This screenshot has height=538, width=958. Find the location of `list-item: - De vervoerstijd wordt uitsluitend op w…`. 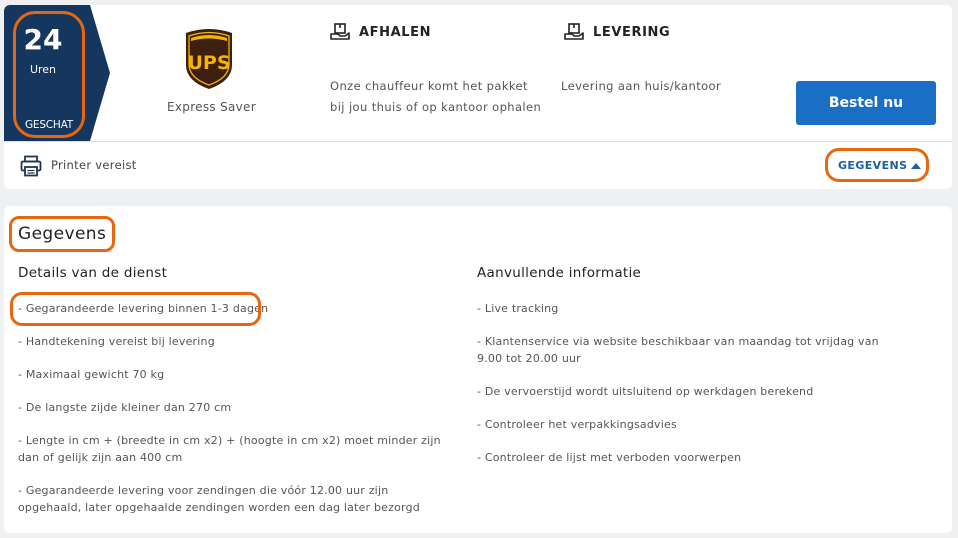

list-item: - De vervoerstijd wordt uitsluitend op w… is located at coordinates (645, 391).